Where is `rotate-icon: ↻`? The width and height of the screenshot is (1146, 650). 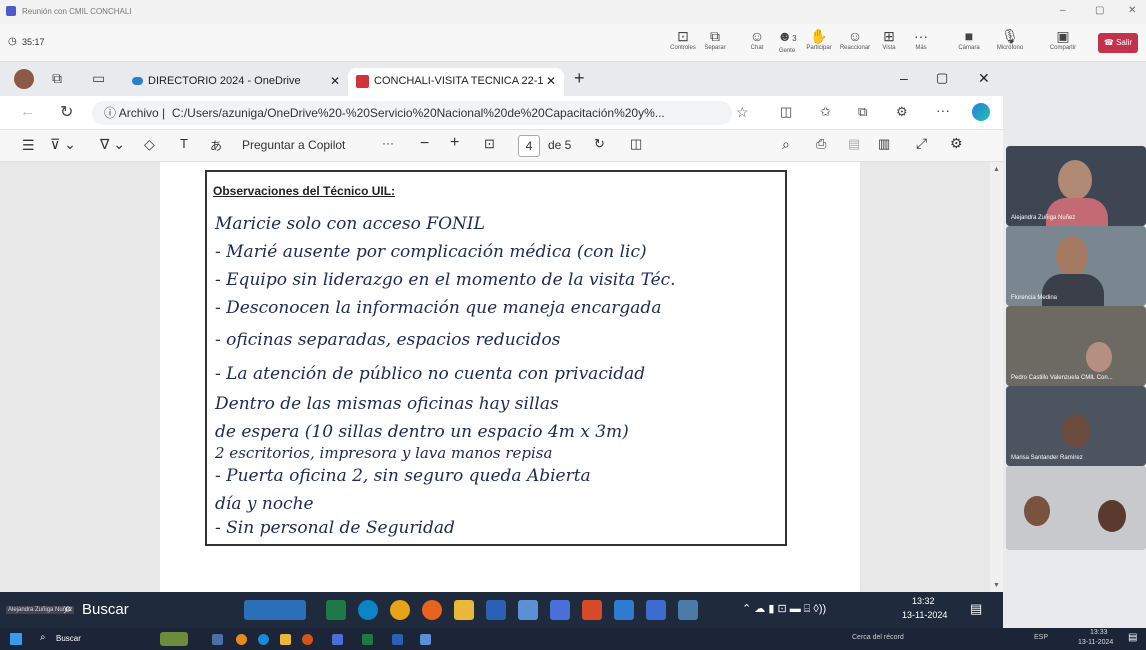
rotate-icon: ↻ is located at coordinates (599, 144).